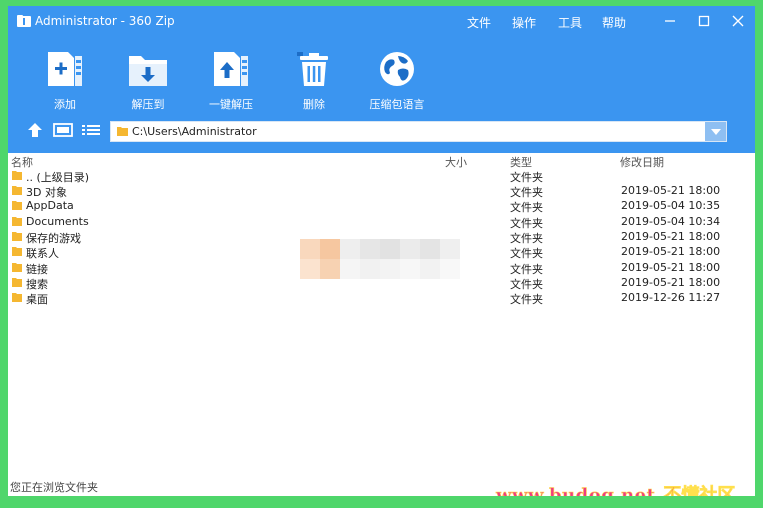 The image size is (763, 508). I want to click on archive-language-label: 压缩包语言, so click(397, 104).